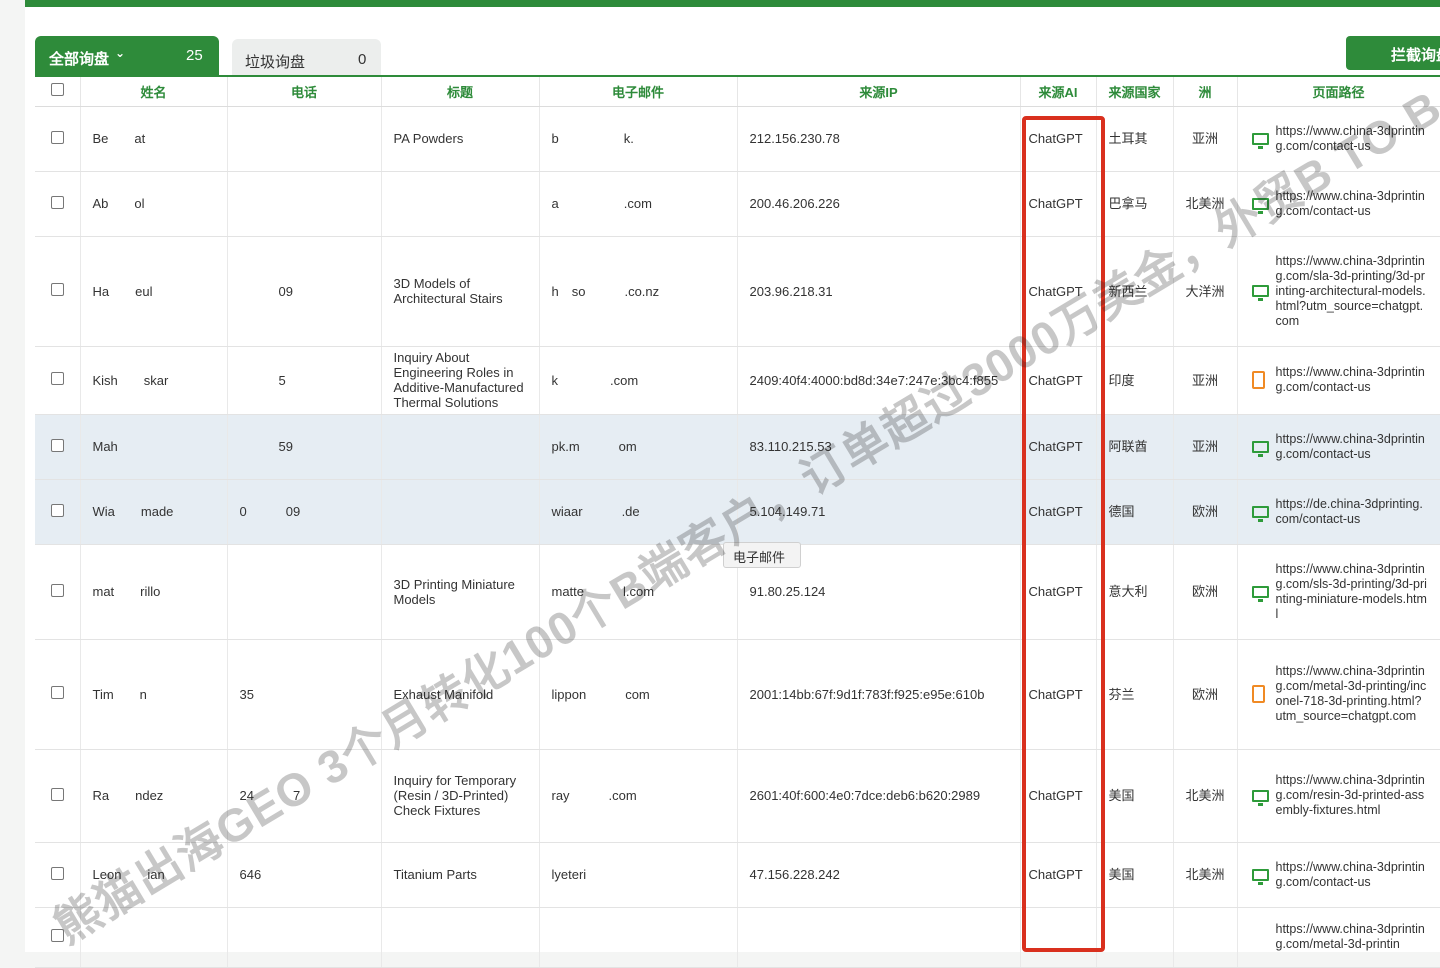 The image size is (1440, 968). Describe the element at coordinates (460, 91) in the screenshot. I see `column-header-title: 标题` at that location.